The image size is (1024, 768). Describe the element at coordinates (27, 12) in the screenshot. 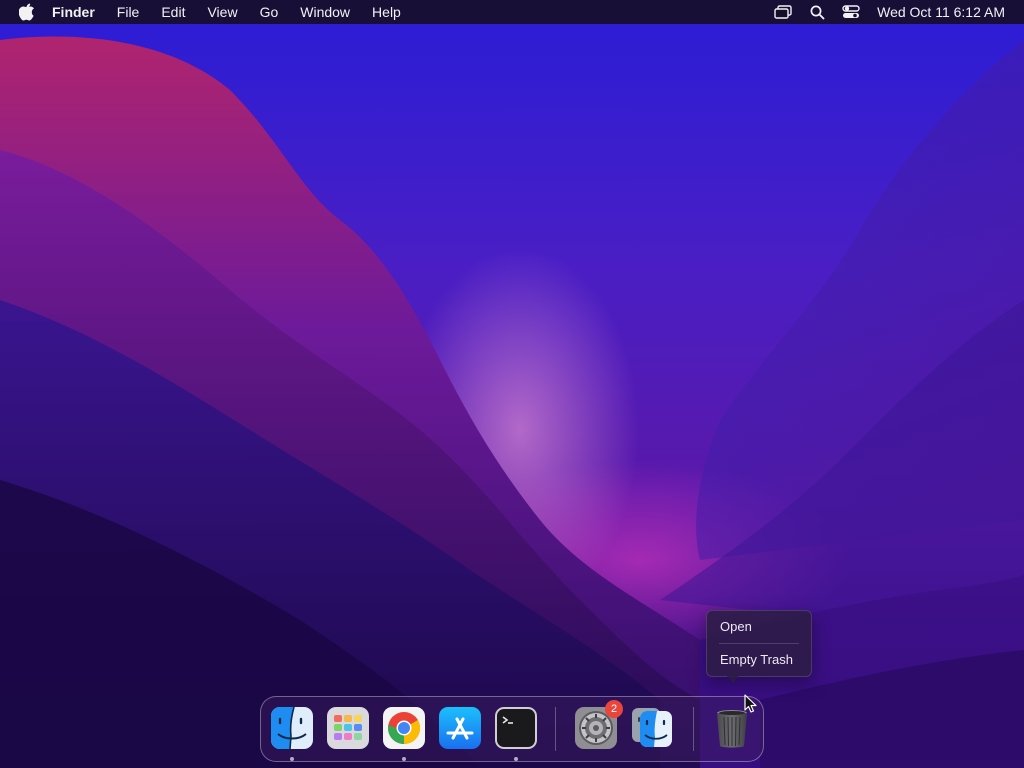

I see `apple-logo-icon` at that location.